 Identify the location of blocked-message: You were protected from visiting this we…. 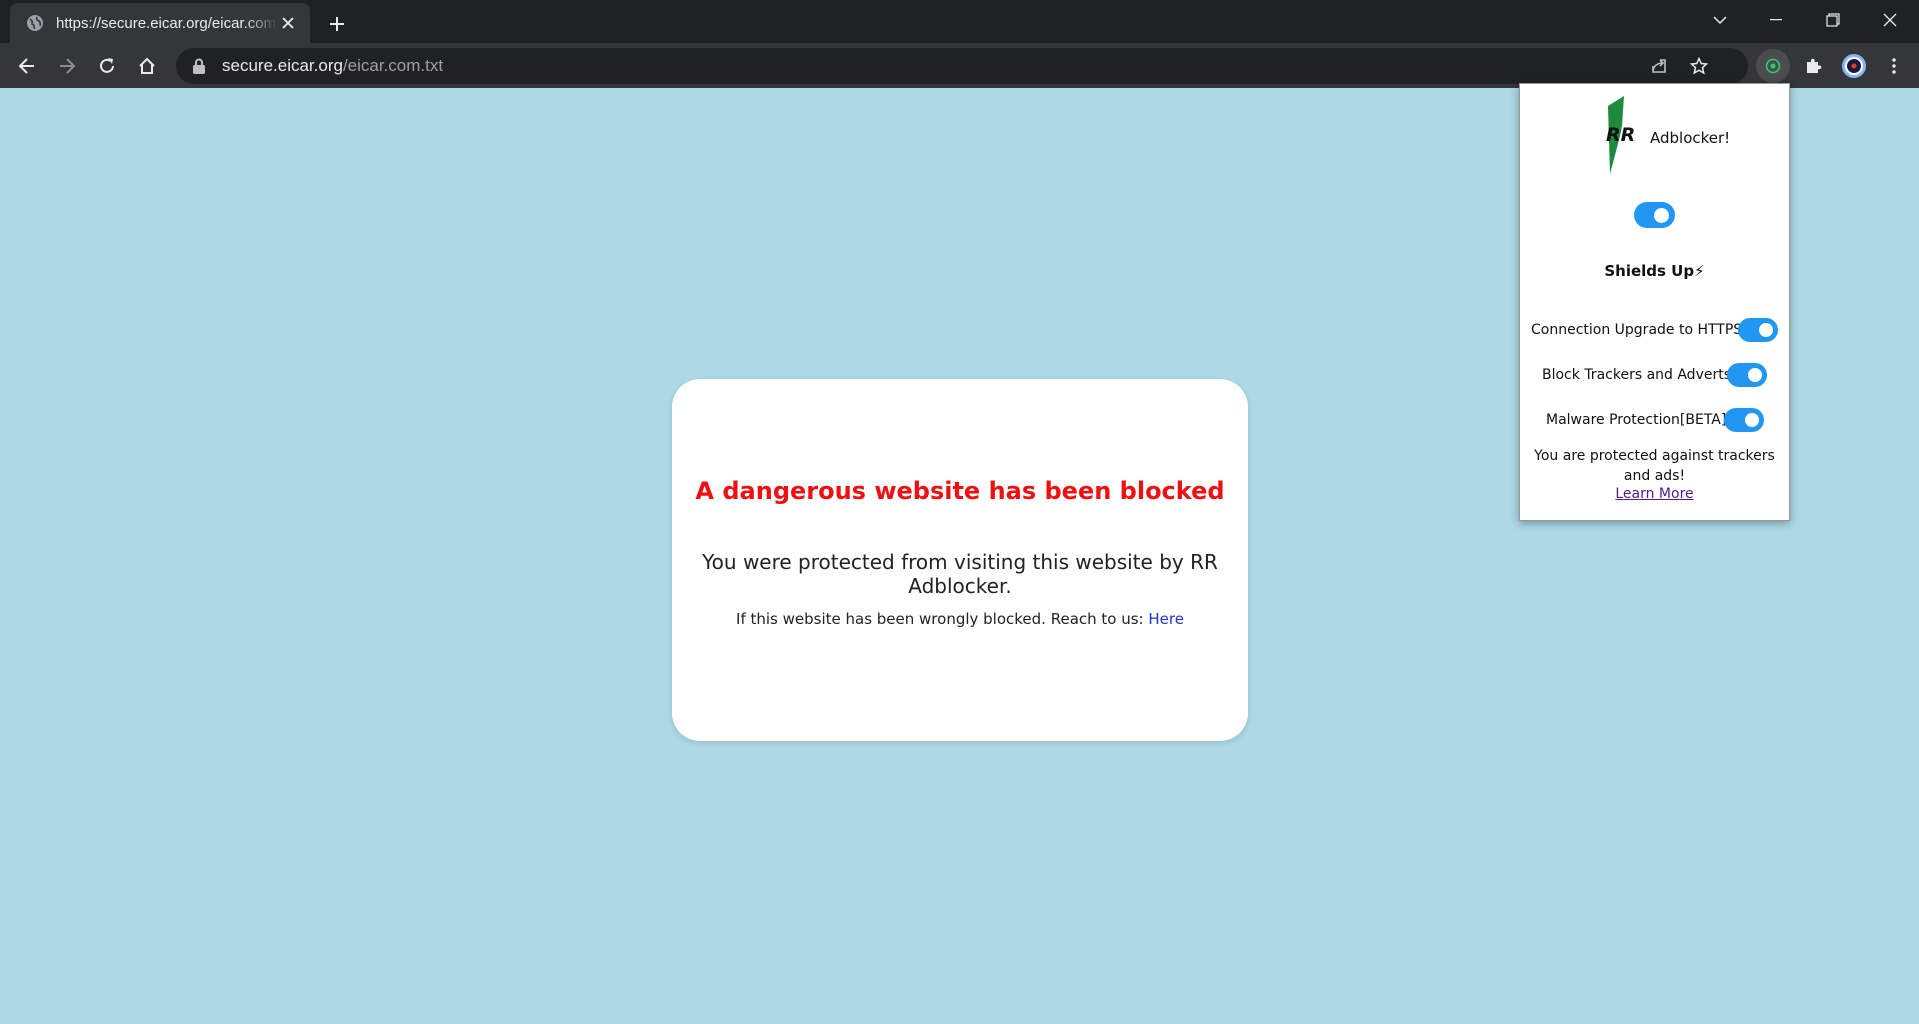
(960, 574).